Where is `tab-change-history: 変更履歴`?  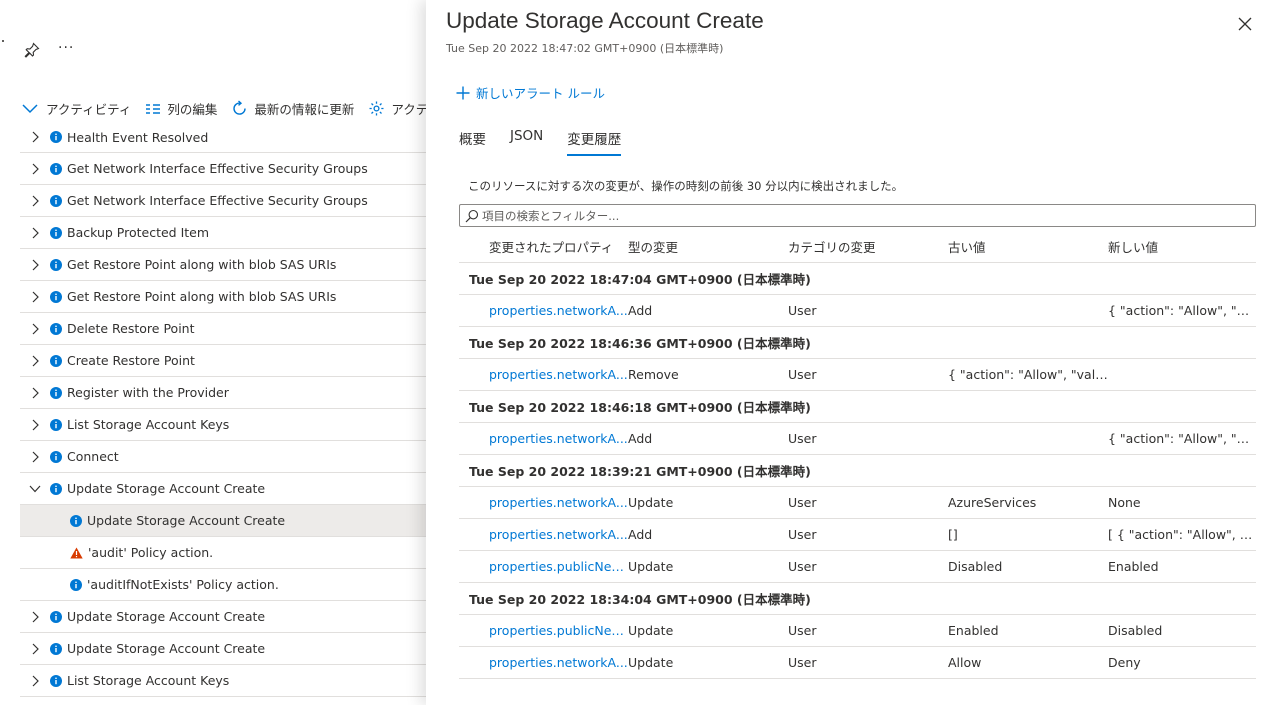 tab-change-history: 変更履歴 is located at coordinates (594, 142).